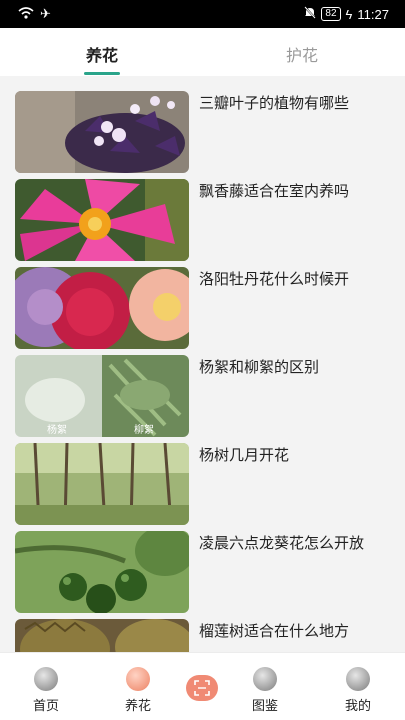 The width and height of the screenshot is (405, 720). I want to click on list-item: 凌晨六点龙葵花怎么开放, so click(202, 572).